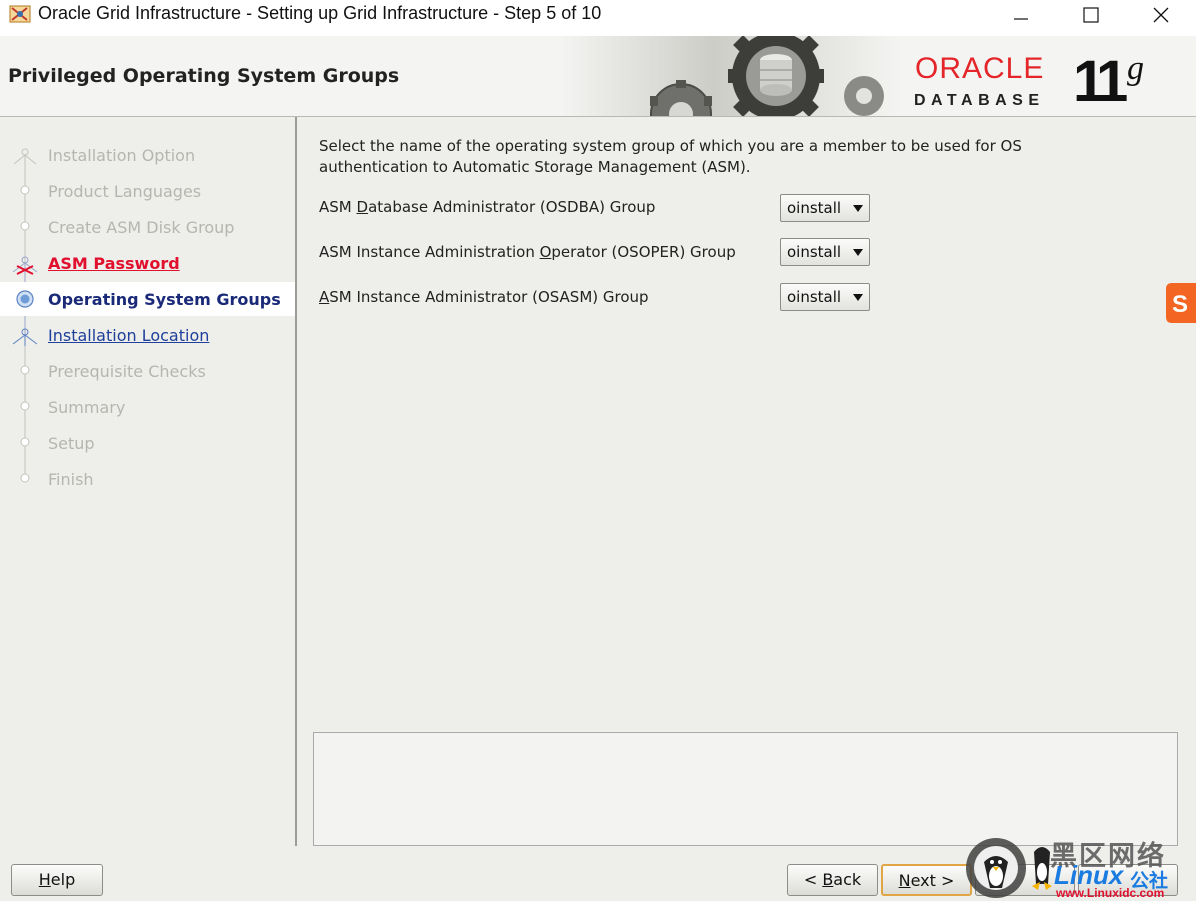  I want to click on minimize-icon, so click(1021, 19).